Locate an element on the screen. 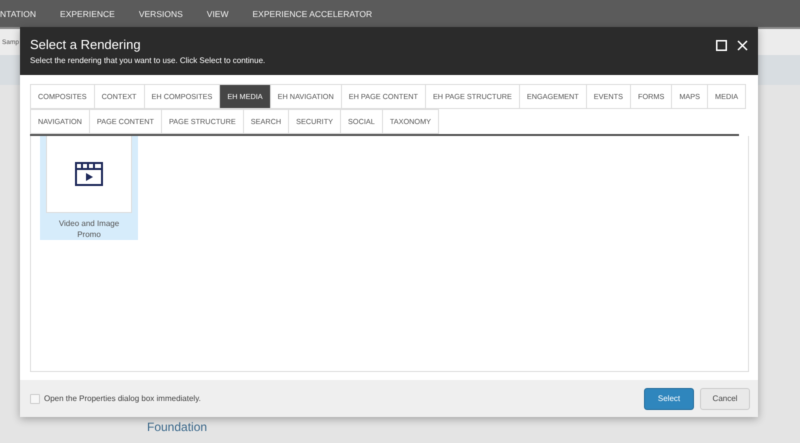 The height and width of the screenshot is (443, 800). checkbox-label: Open the Properties dialog box immediately. is located at coordinates (122, 398).